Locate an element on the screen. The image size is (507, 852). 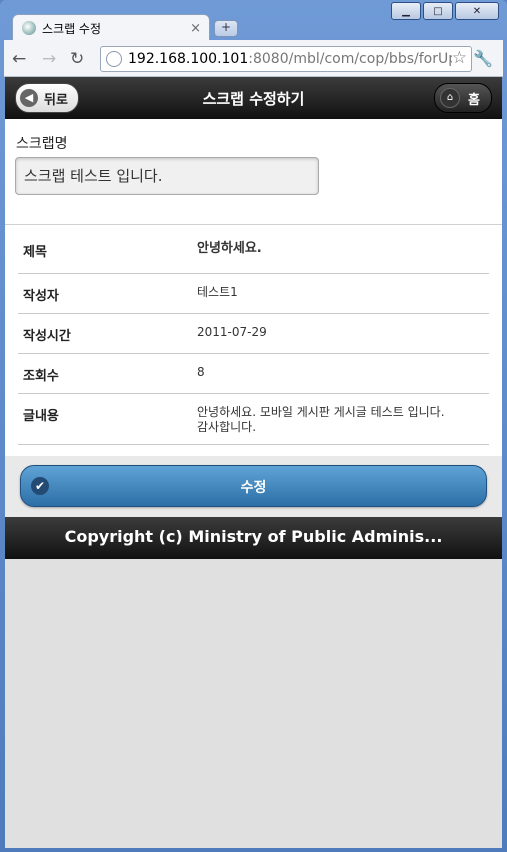
page-header: ◀ 뒤로 스크랩 수정하기 ⌂ 홈 is located at coordinates (253, 98).